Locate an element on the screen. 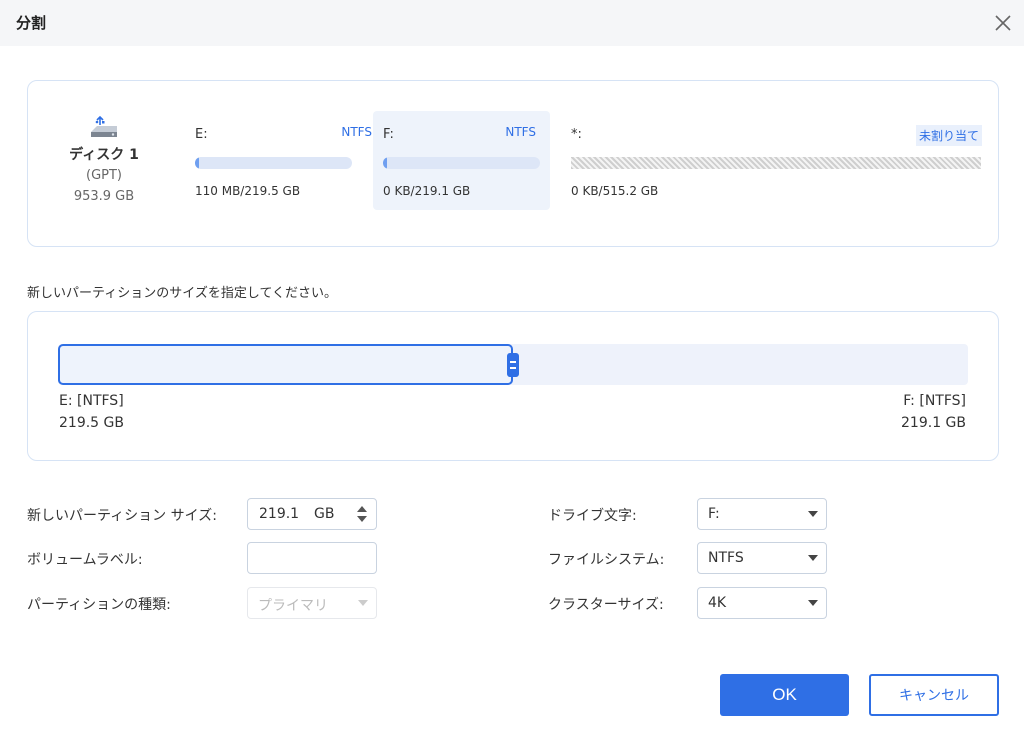 Image resolution: width=1024 pixels, height=742 pixels. drive-letter-label: ドライブ文字: is located at coordinates (592, 516).